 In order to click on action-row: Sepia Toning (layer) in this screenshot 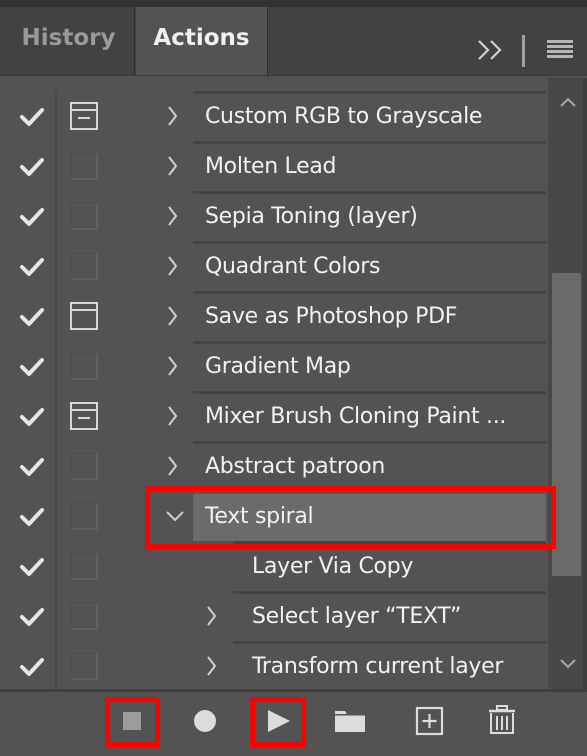, I will do `click(274, 216)`.